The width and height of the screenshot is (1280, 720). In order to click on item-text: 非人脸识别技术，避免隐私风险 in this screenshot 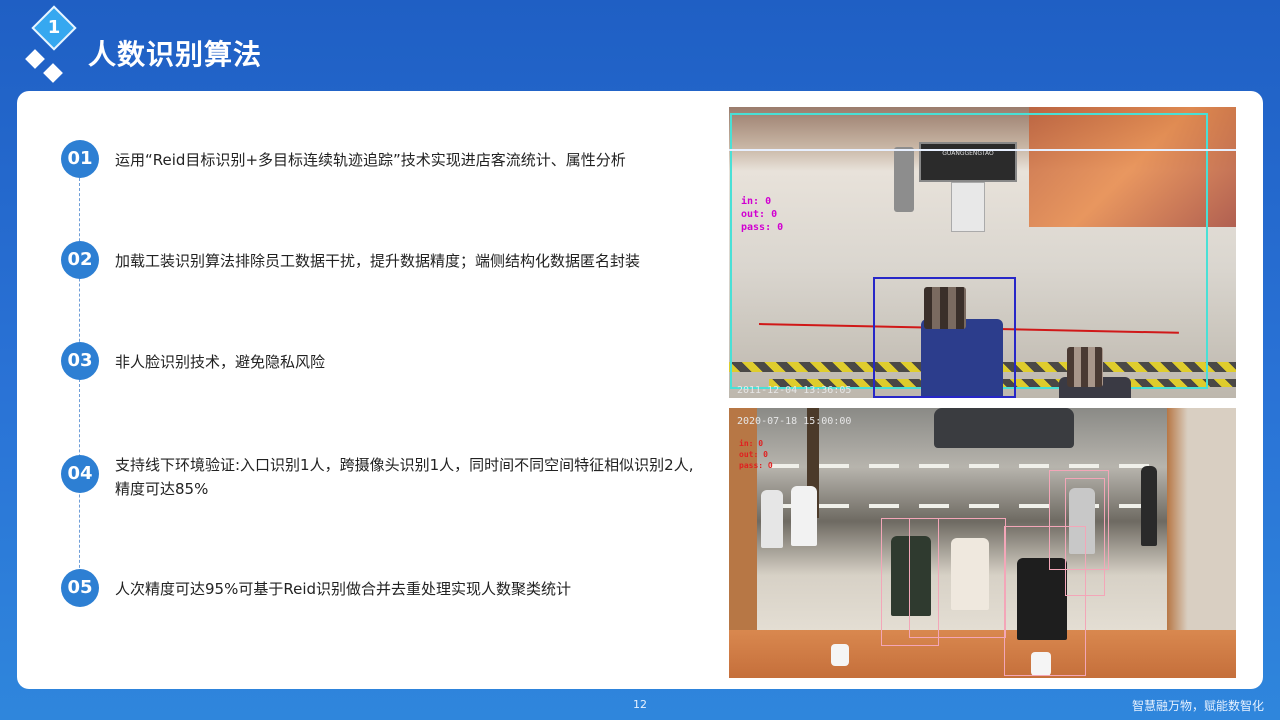, I will do `click(220, 362)`.